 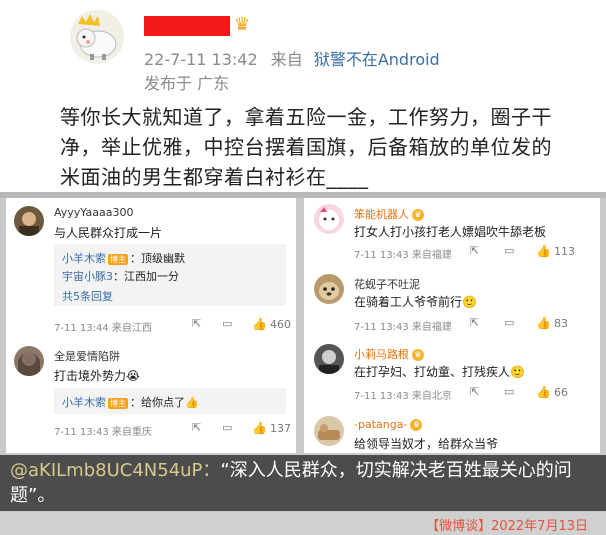 What do you see at coordinates (450, 232) in the screenshot?
I see `comment-text: 打女人打小孩打老人嫖娼吹牛舔老板` at bounding box center [450, 232].